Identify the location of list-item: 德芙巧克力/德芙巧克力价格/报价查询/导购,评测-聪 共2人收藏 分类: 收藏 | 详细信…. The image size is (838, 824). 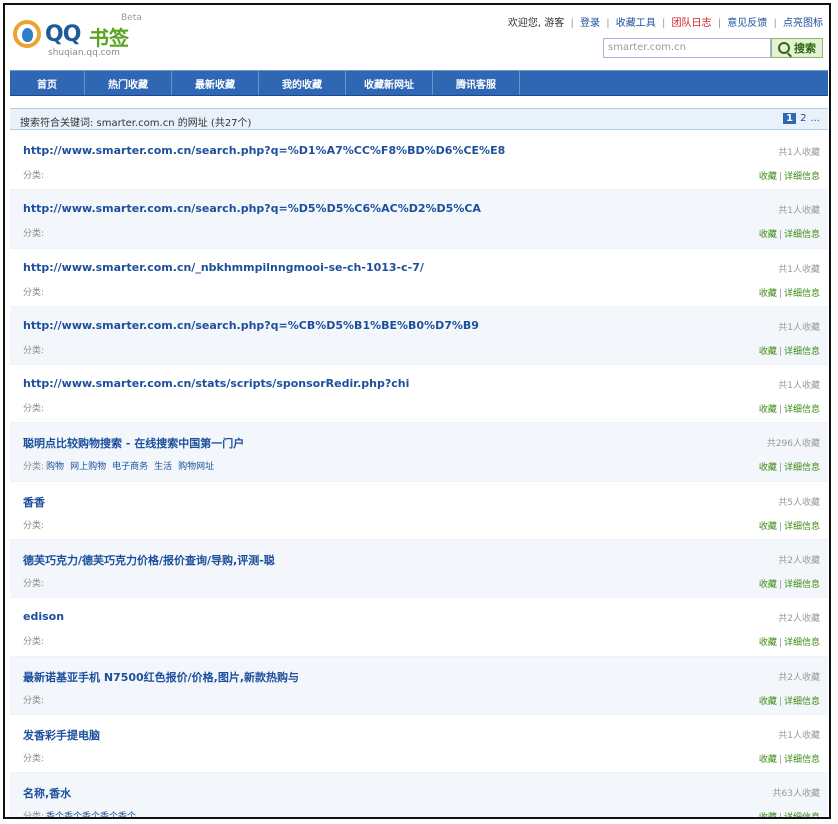
(419, 569).